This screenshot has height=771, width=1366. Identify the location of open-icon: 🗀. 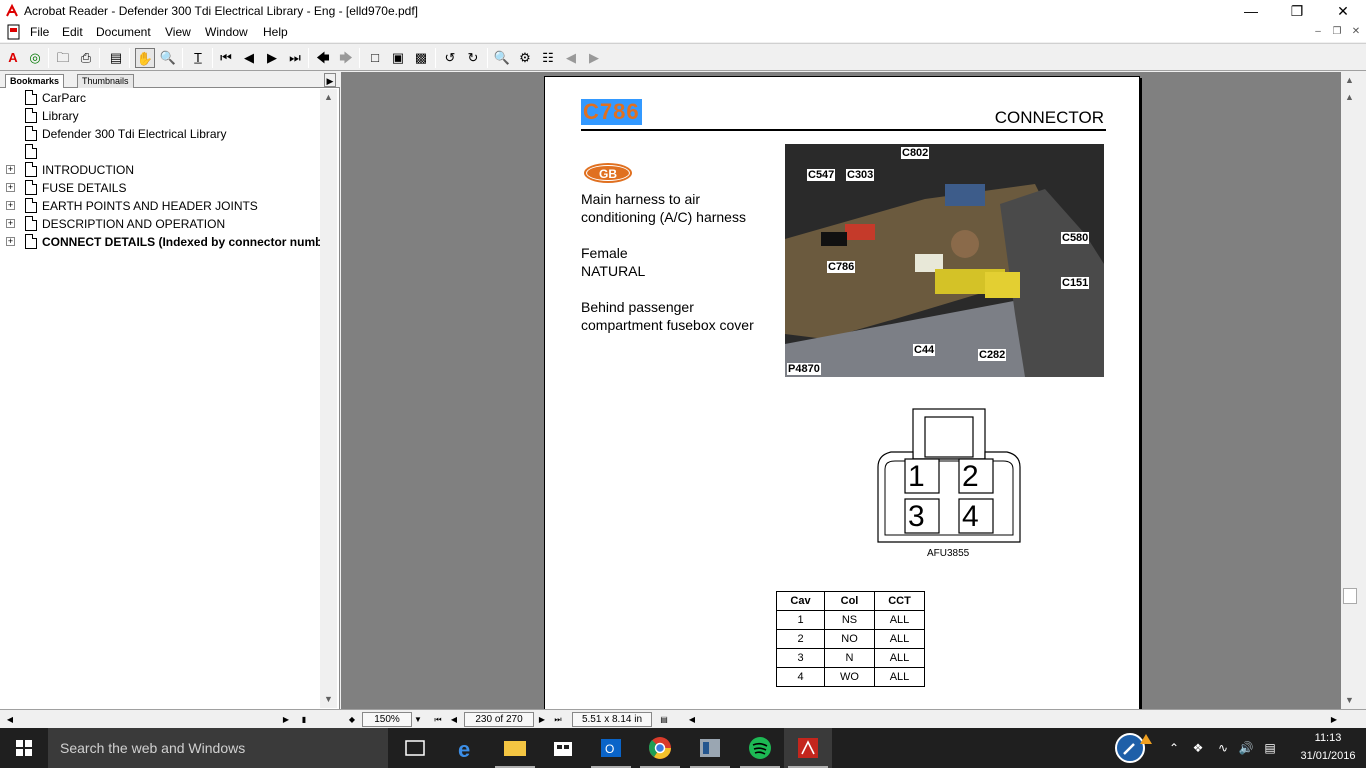
(63, 58).